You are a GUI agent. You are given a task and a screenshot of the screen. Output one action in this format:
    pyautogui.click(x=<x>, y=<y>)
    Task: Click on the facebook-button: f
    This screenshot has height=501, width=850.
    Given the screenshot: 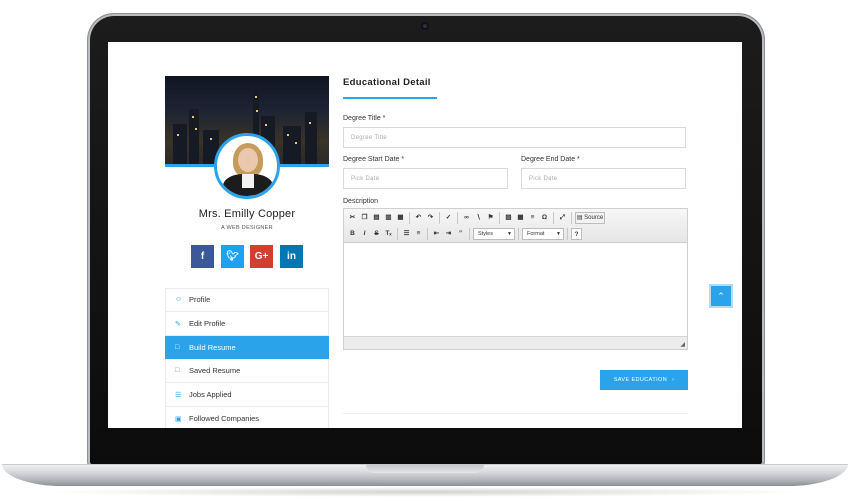 What is the action you would take?
    pyautogui.click(x=202, y=256)
    